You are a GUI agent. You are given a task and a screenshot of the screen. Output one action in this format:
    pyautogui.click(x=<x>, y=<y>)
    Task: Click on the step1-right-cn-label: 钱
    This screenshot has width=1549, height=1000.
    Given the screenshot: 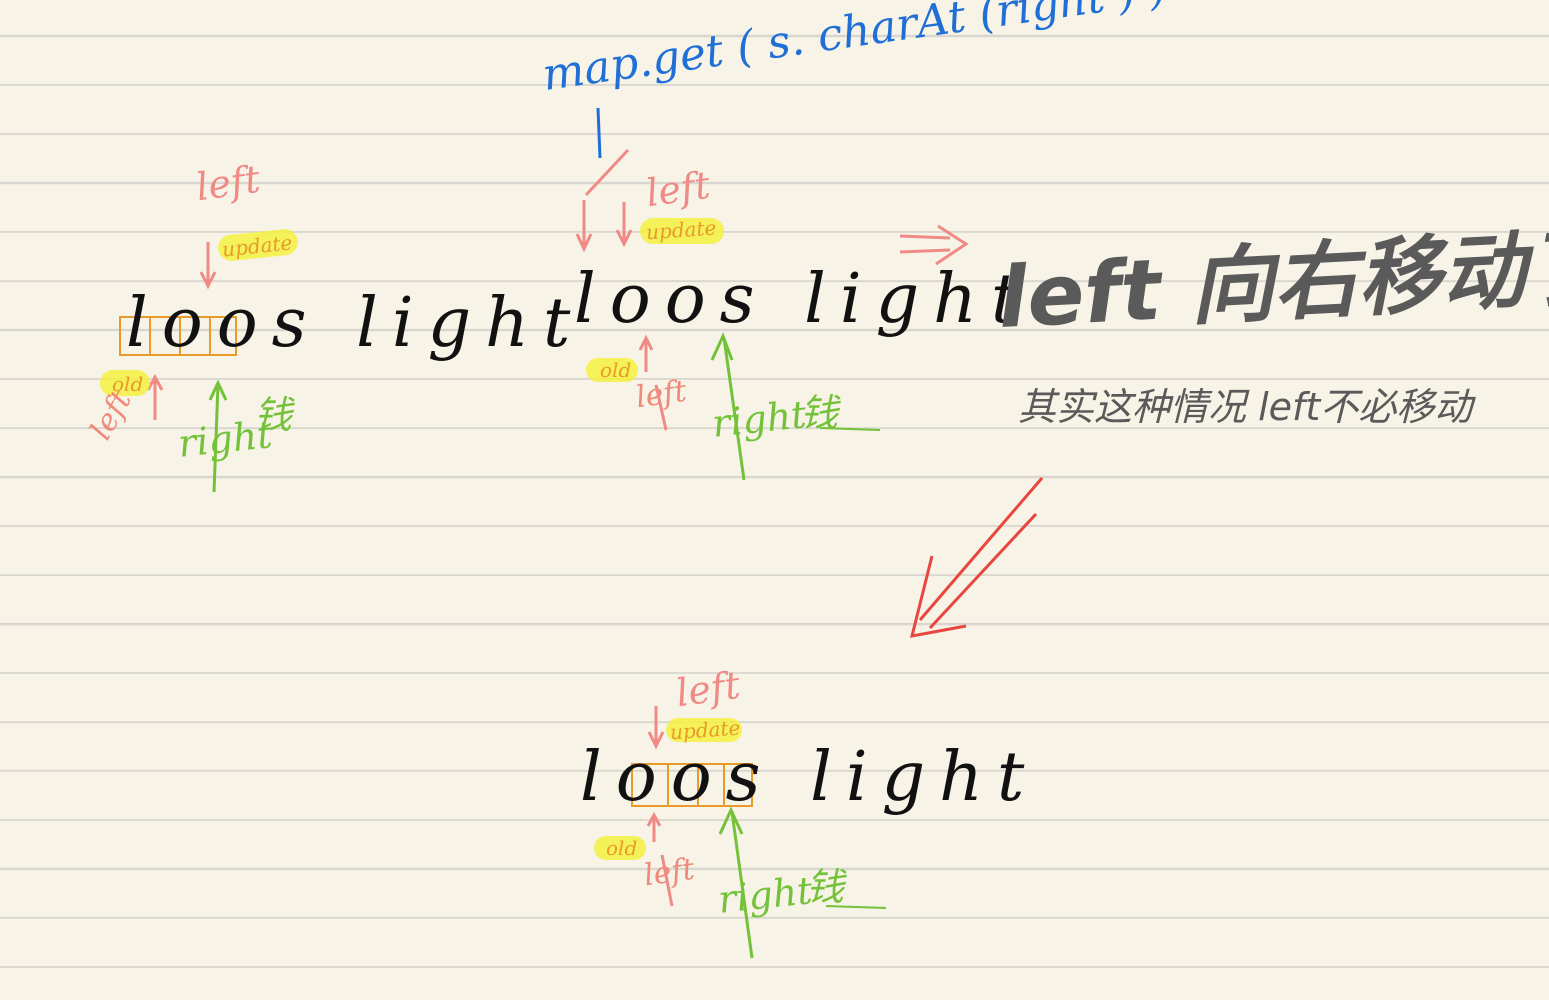 What is the action you would take?
    pyautogui.click(x=273, y=415)
    